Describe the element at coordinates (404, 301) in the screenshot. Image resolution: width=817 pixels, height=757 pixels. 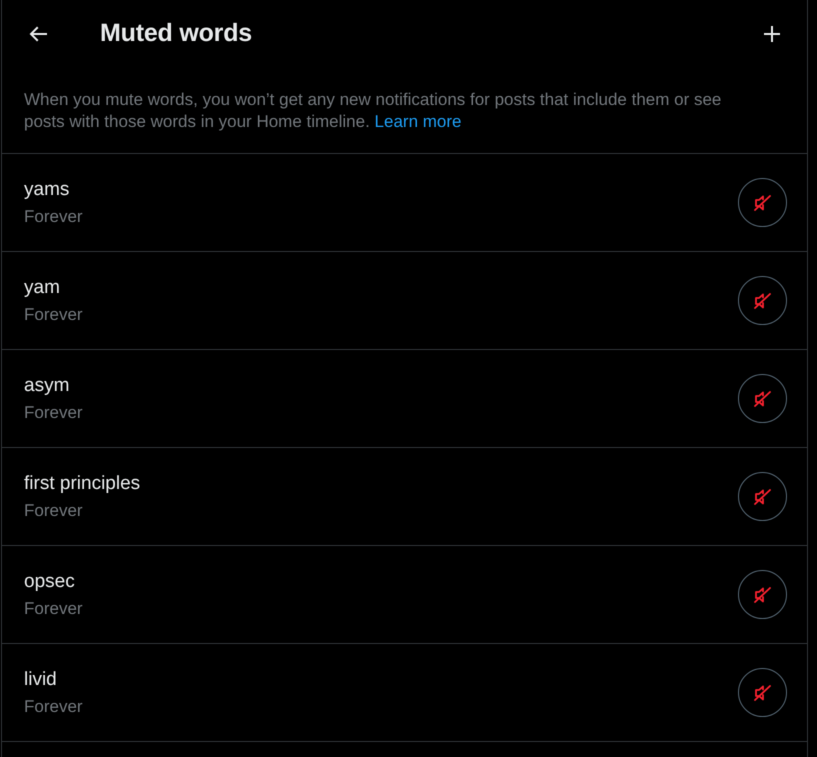
I see `muted-word-row: yam Forever` at that location.